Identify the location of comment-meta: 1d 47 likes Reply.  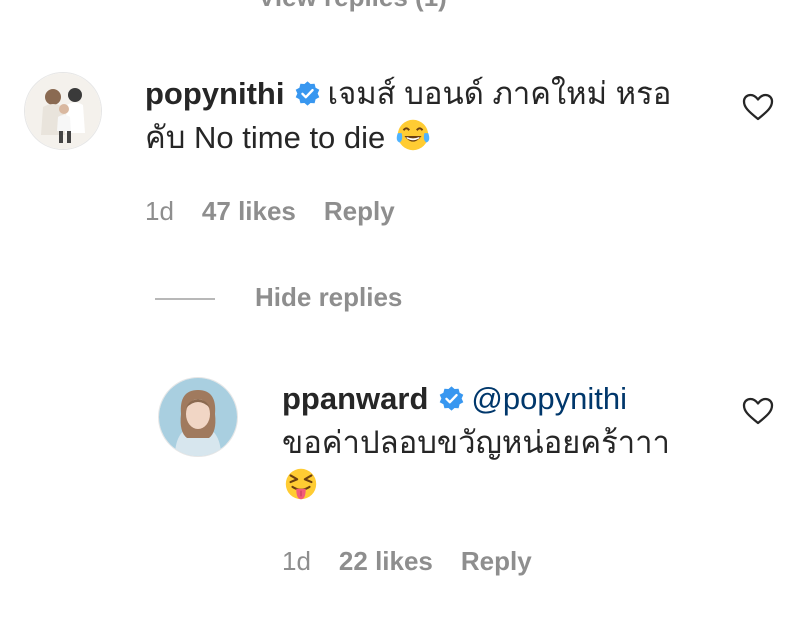
(284, 211).